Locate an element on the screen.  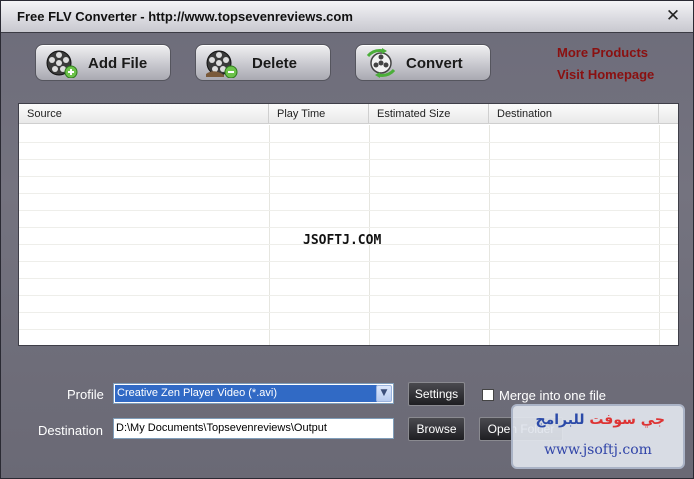
chevron-down-icon: ▼ is located at coordinates (384, 393).